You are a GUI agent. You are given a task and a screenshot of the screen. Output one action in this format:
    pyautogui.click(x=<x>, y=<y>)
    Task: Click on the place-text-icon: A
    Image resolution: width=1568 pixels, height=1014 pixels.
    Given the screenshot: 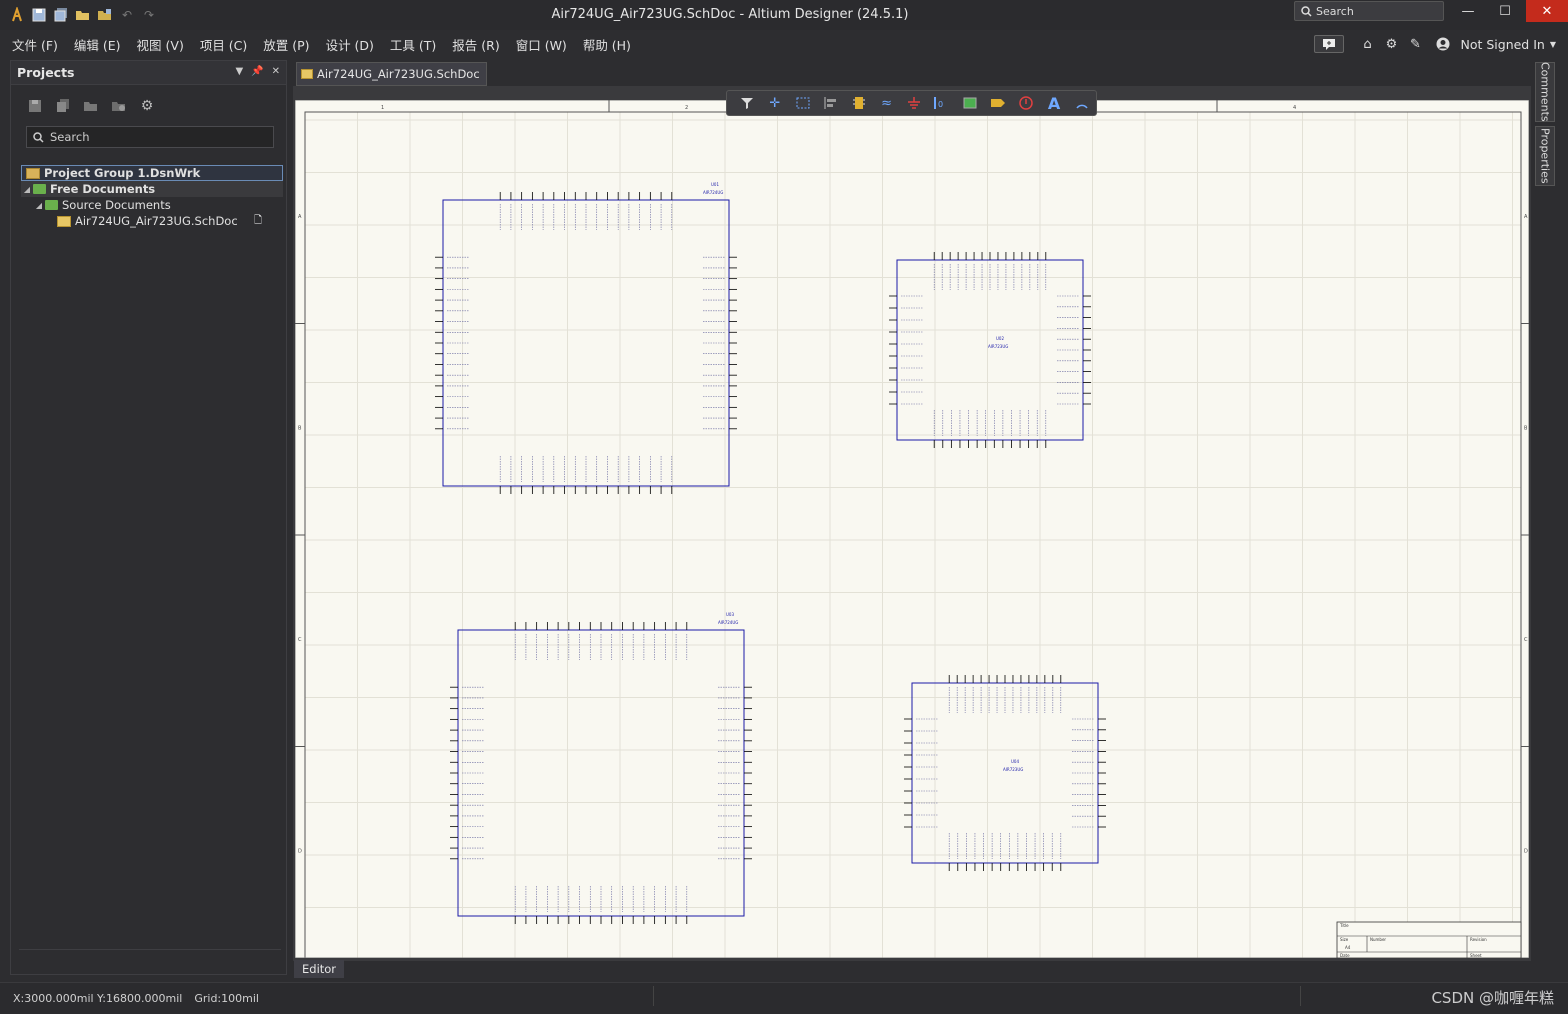 What is the action you would take?
    pyautogui.click(x=1054, y=103)
    